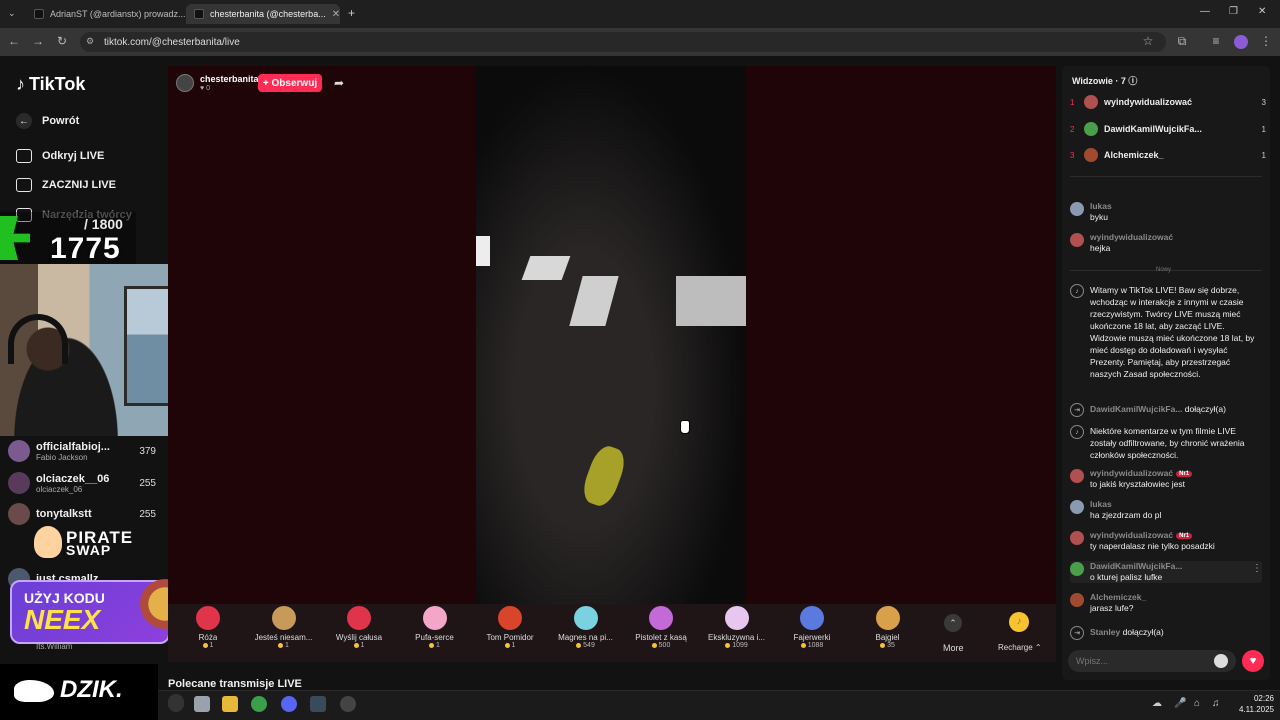  I want to click on file-explorer-icon, so click(230, 704).